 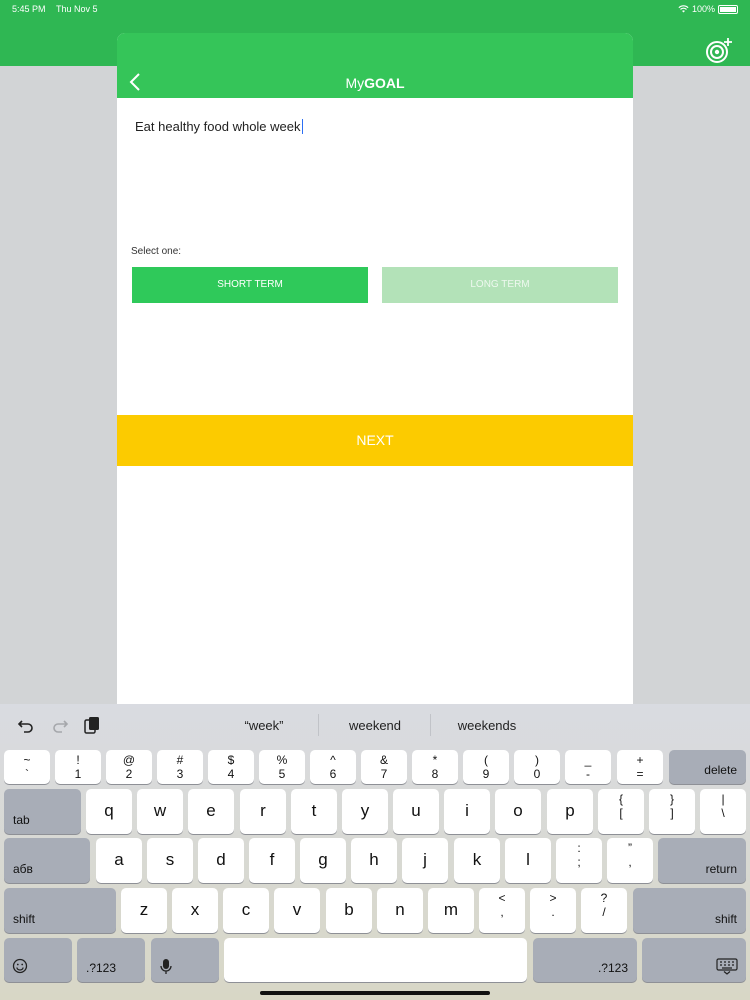 I want to click on key-bottom-symbol: \, so click(x=723, y=813).